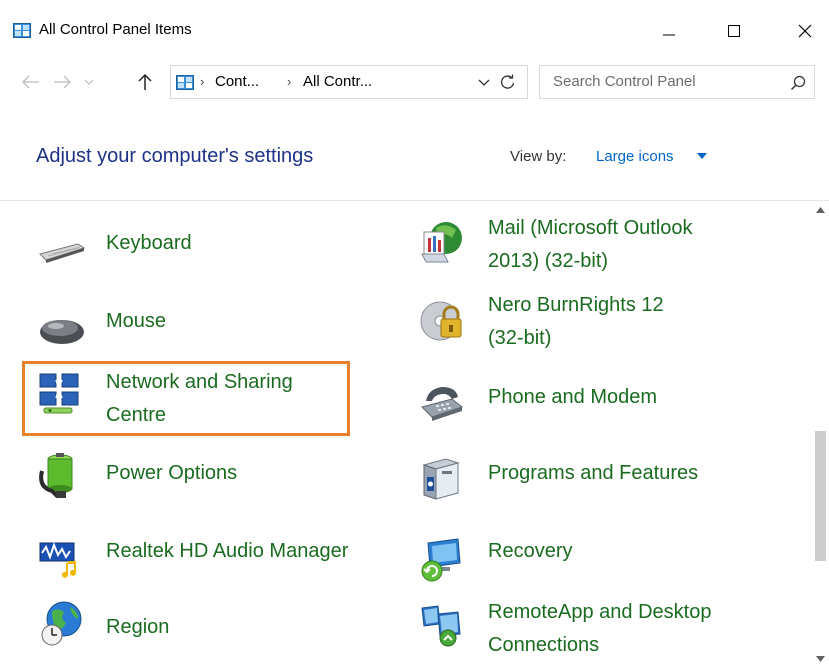 This screenshot has width=829, height=671. I want to click on item-keyboard: Keyboard, so click(223, 258).